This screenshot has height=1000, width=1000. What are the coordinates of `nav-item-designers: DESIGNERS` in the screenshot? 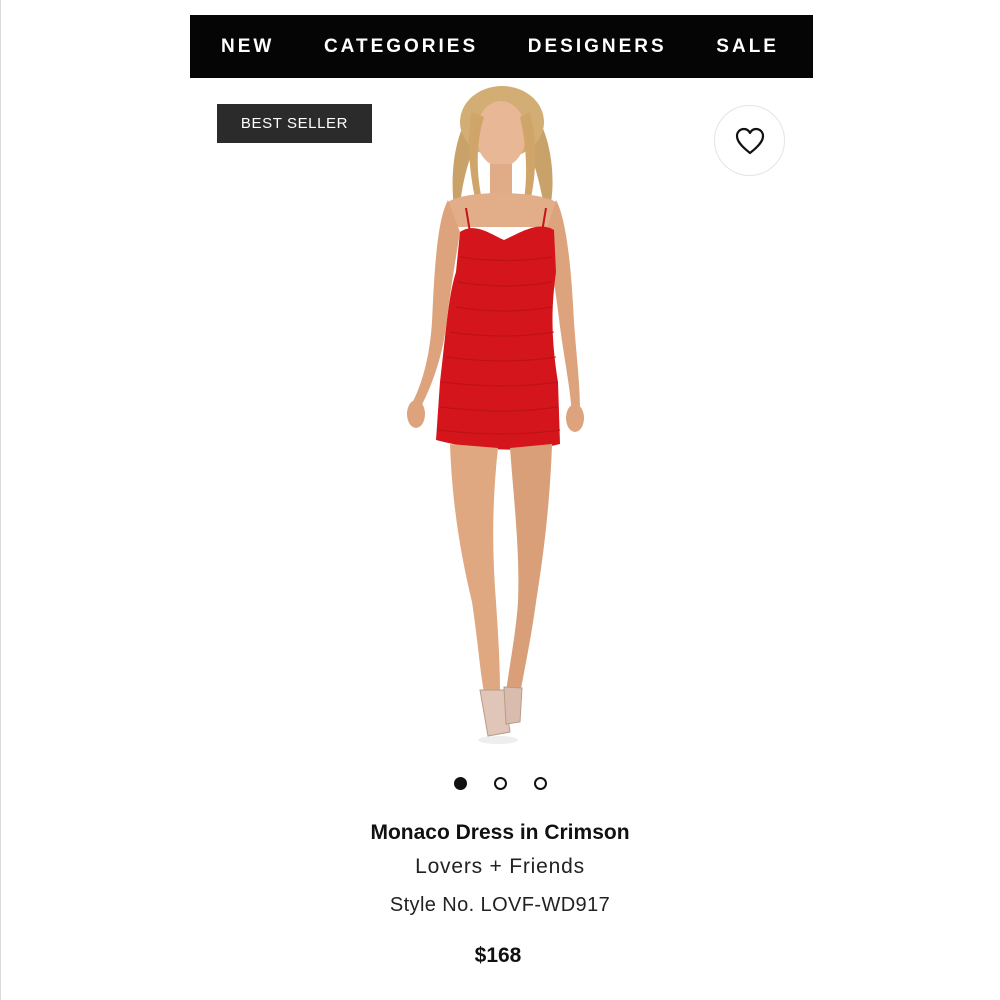 It's located at (597, 47).